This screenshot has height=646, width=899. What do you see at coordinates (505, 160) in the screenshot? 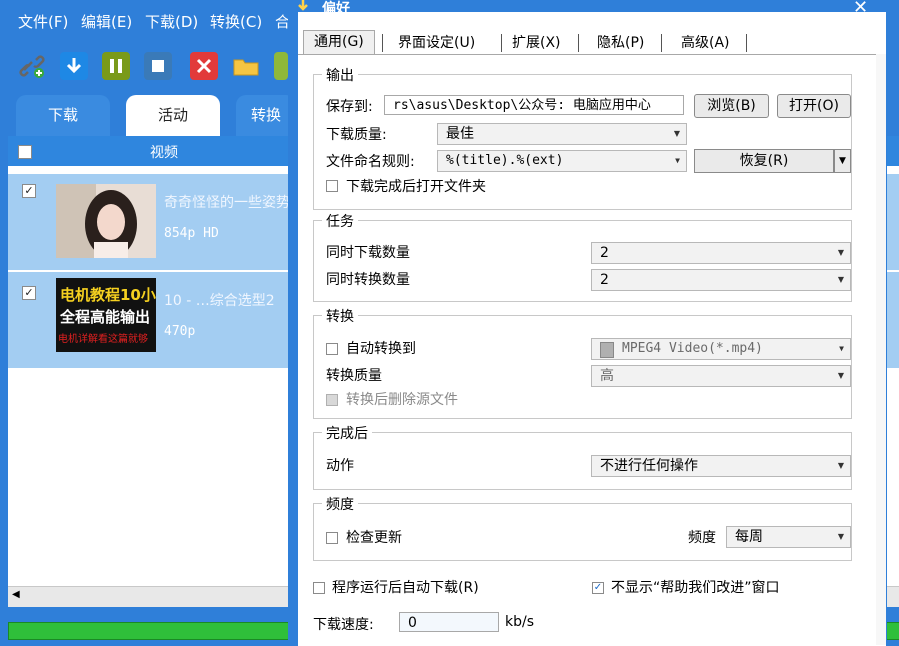
I see `naming-rule-value: %(title).%(ext)` at bounding box center [505, 160].